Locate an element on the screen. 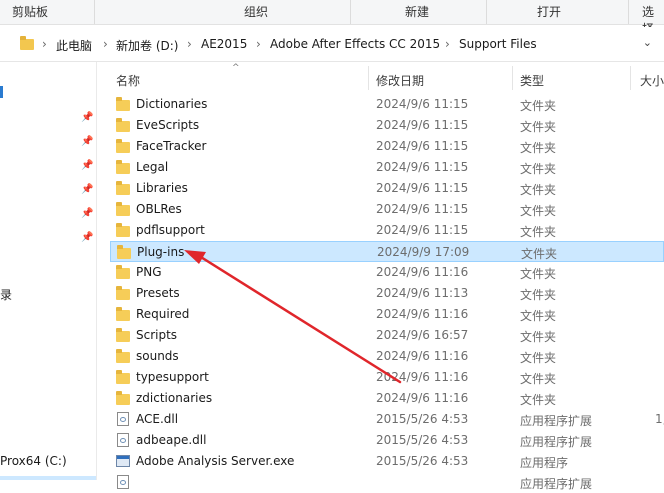 This screenshot has height=493, width=664. file-row: ACE.dll 2015/5/26 4:53 应用程序扩展 1, is located at coordinates (387, 419).